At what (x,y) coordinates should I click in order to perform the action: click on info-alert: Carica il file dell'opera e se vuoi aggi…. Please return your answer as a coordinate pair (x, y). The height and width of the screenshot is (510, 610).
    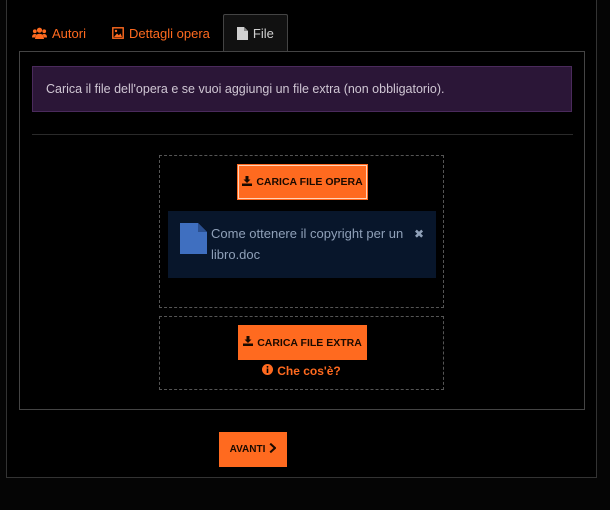
    Looking at the image, I should click on (302, 89).